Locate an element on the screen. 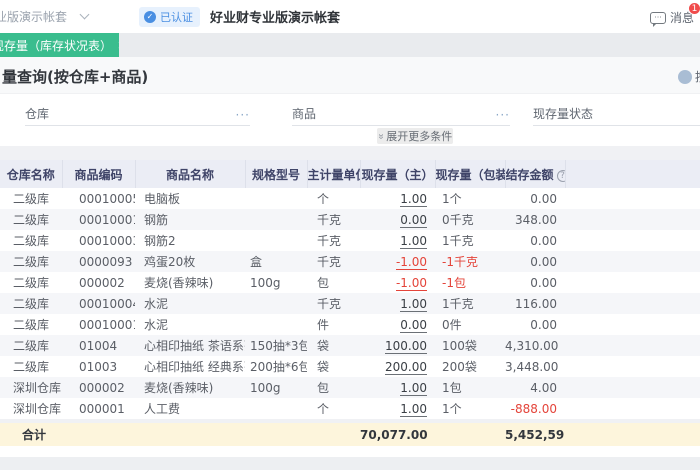  verified-shield-icon: ✓ is located at coordinates (150, 16).